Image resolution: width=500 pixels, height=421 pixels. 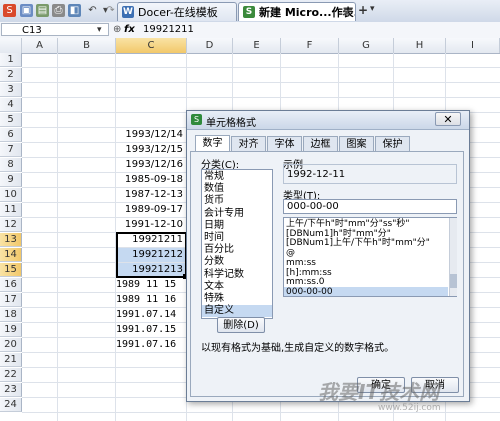 I want to click on category-item: 会计专用, so click(x=237, y=214).